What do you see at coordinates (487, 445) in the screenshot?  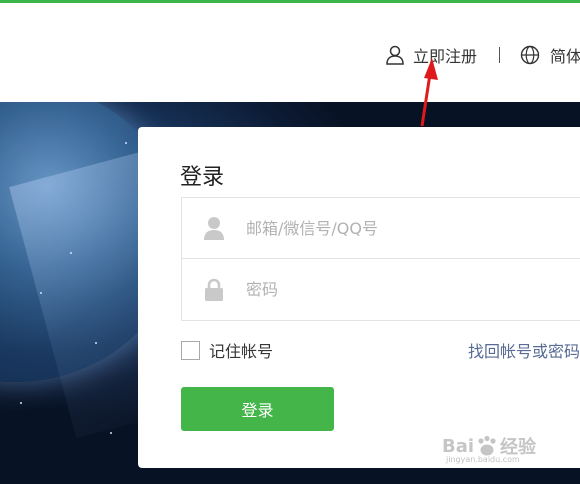 I see `paw-icon` at bounding box center [487, 445].